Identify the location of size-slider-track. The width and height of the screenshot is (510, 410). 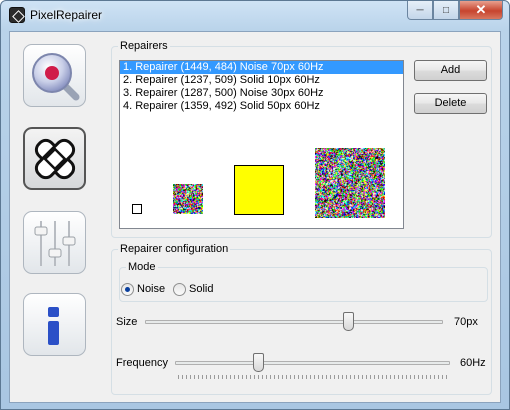
(294, 322).